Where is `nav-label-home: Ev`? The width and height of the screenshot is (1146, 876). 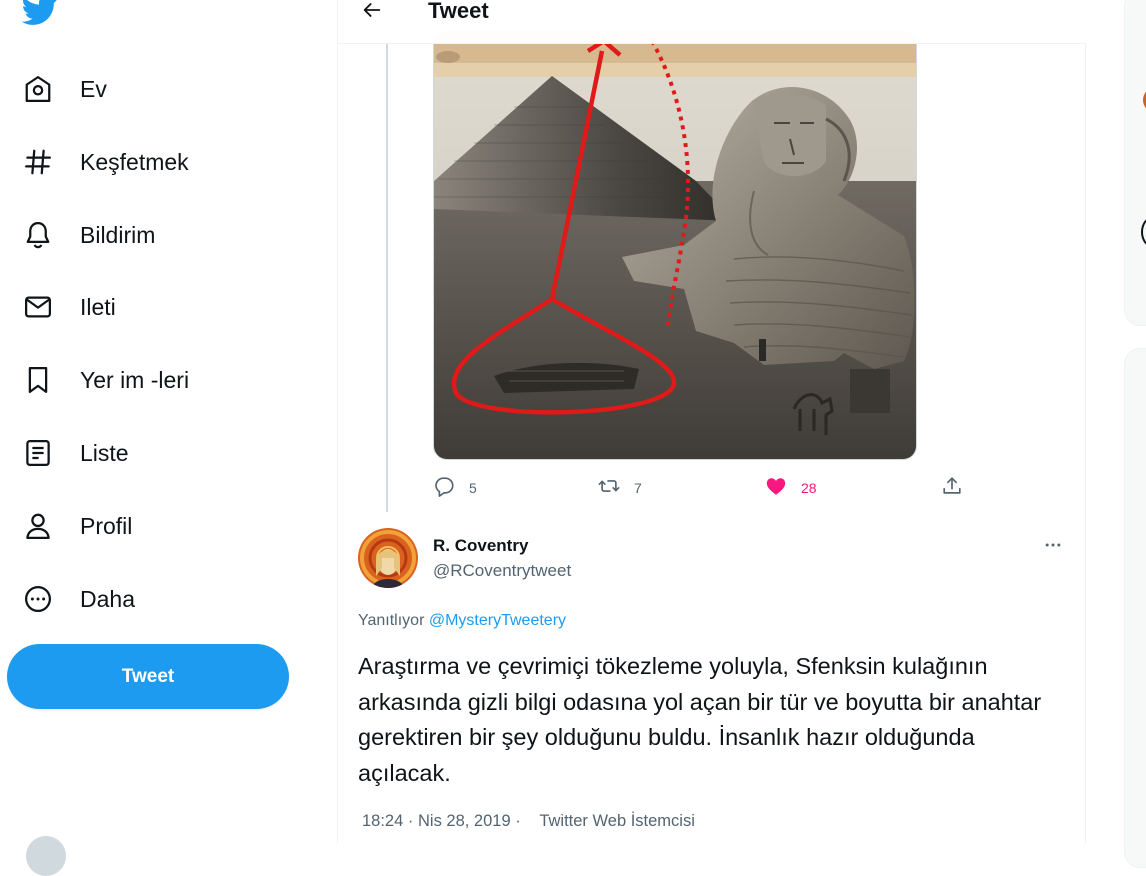 nav-label-home: Ev is located at coordinates (93, 88).